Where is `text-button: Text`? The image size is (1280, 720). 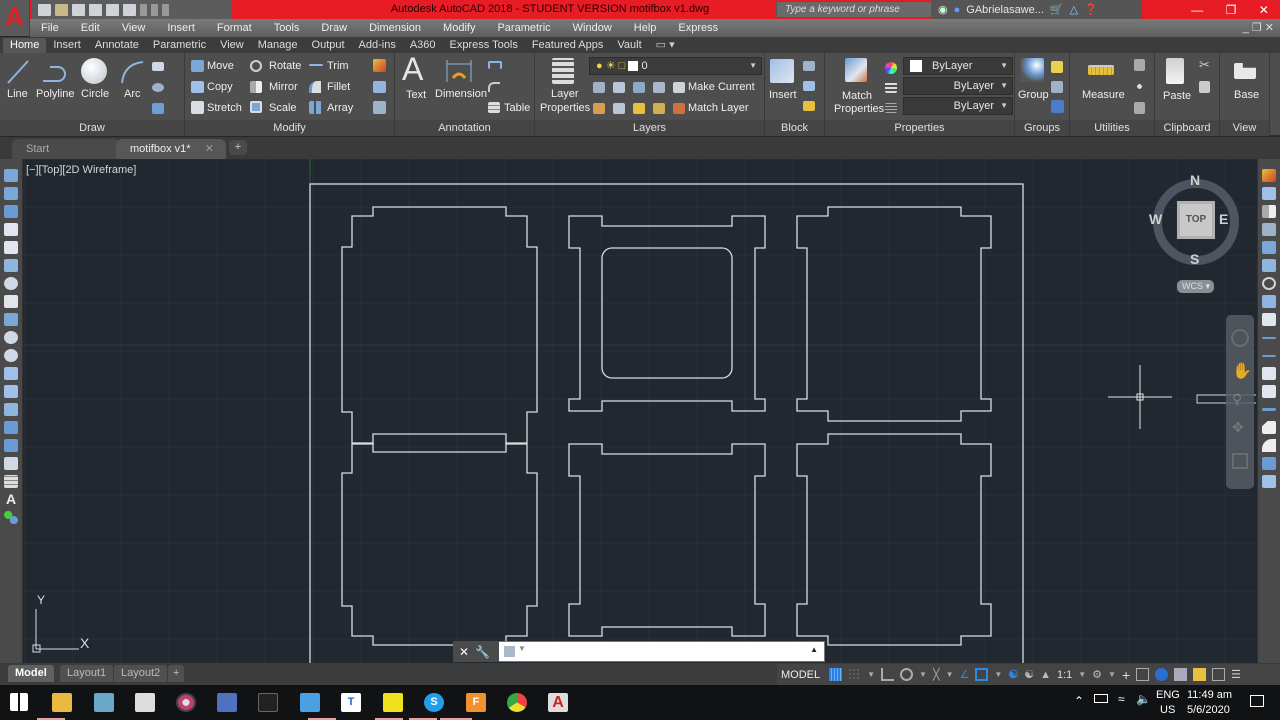 text-button: Text is located at coordinates (416, 95).